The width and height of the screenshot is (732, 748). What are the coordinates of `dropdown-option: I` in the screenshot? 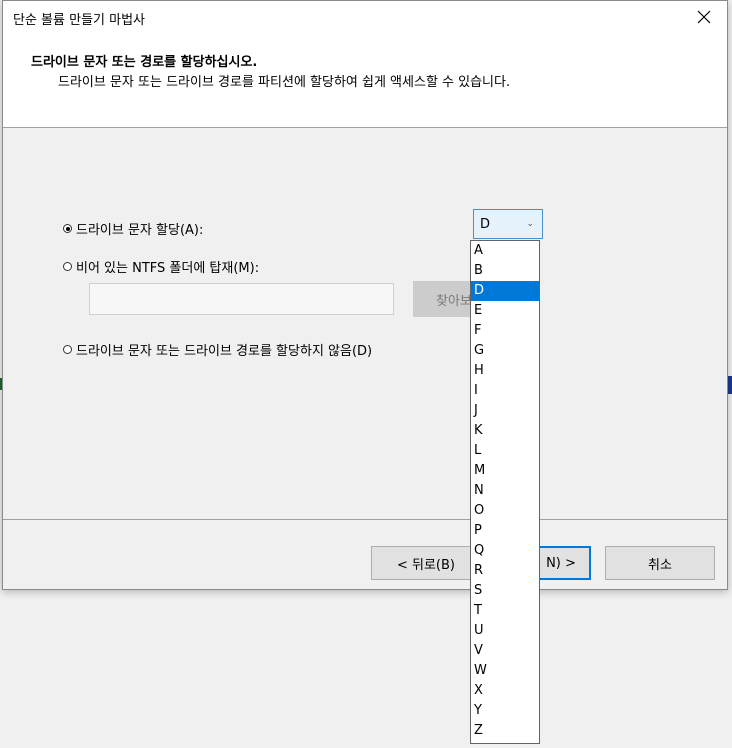 It's located at (505, 391).